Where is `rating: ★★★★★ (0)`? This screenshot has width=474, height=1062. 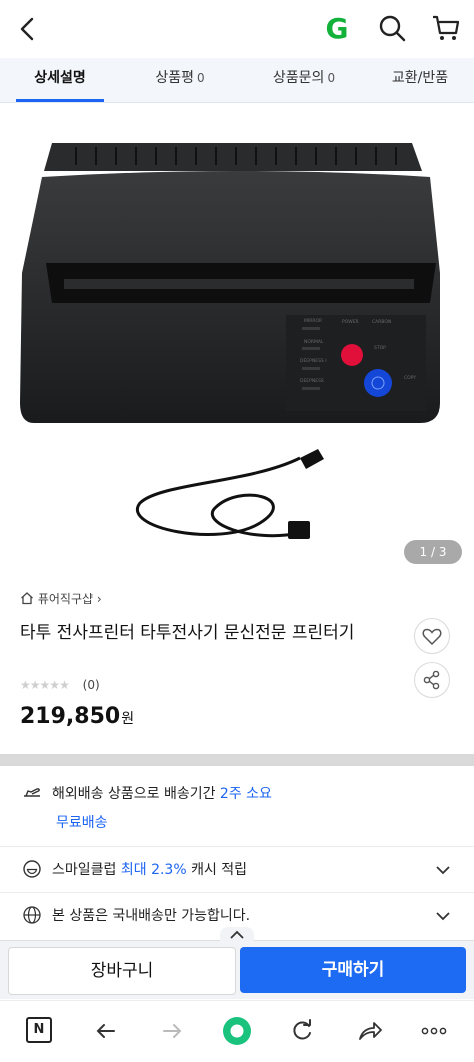
rating: ★★★★★ (0) is located at coordinates (60, 685).